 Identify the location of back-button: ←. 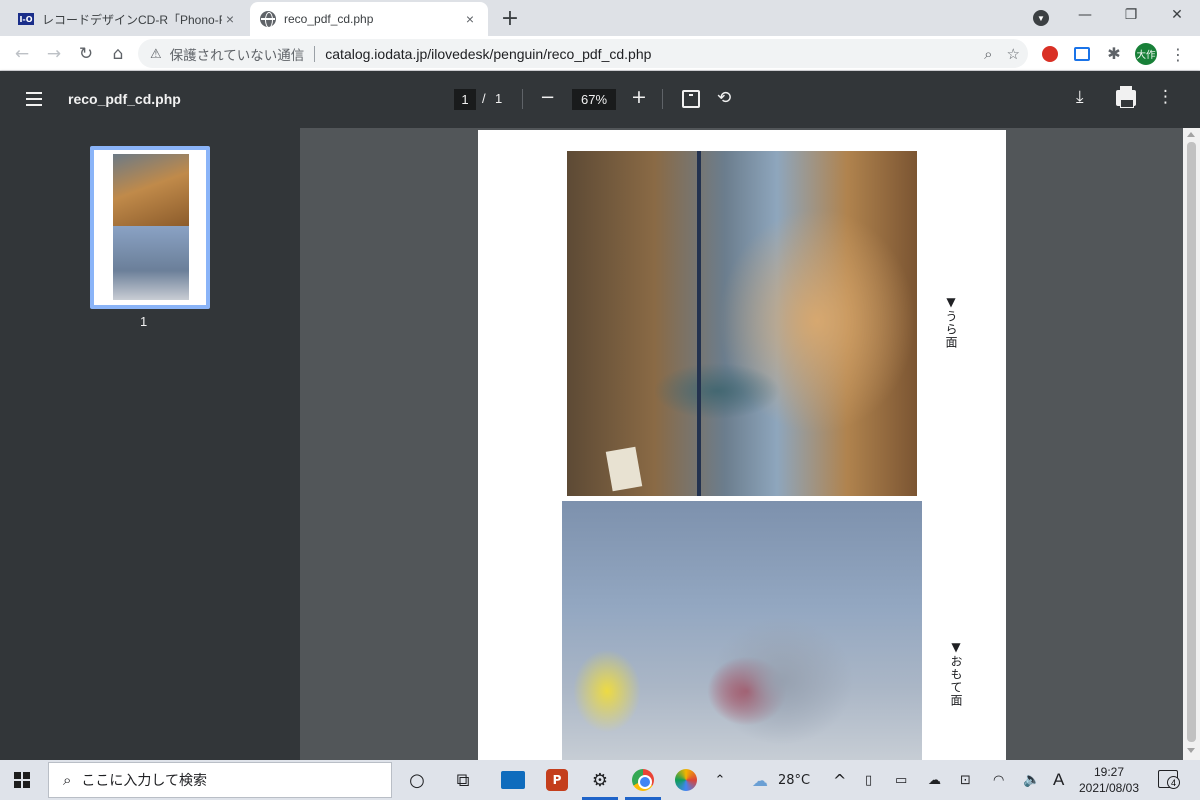
(22, 54).